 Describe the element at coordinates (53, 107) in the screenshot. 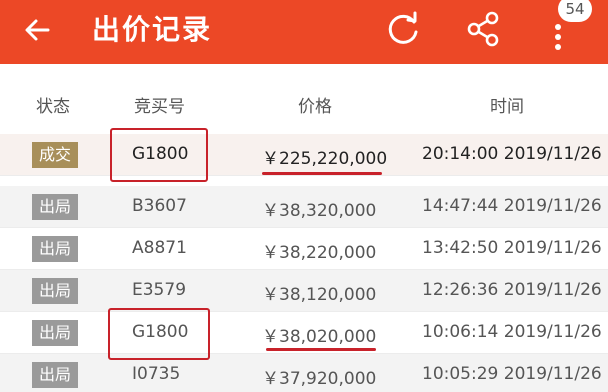

I see `column-status: 状态` at that location.